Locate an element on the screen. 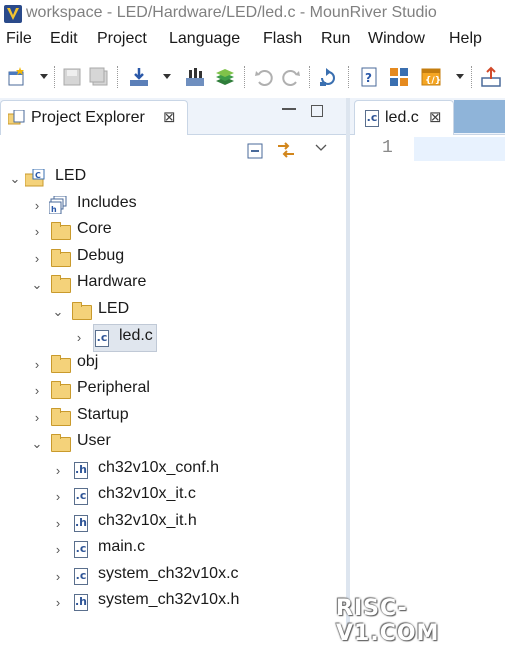  tree-item-led-c: .c led.c is located at coordinates (125, 338).